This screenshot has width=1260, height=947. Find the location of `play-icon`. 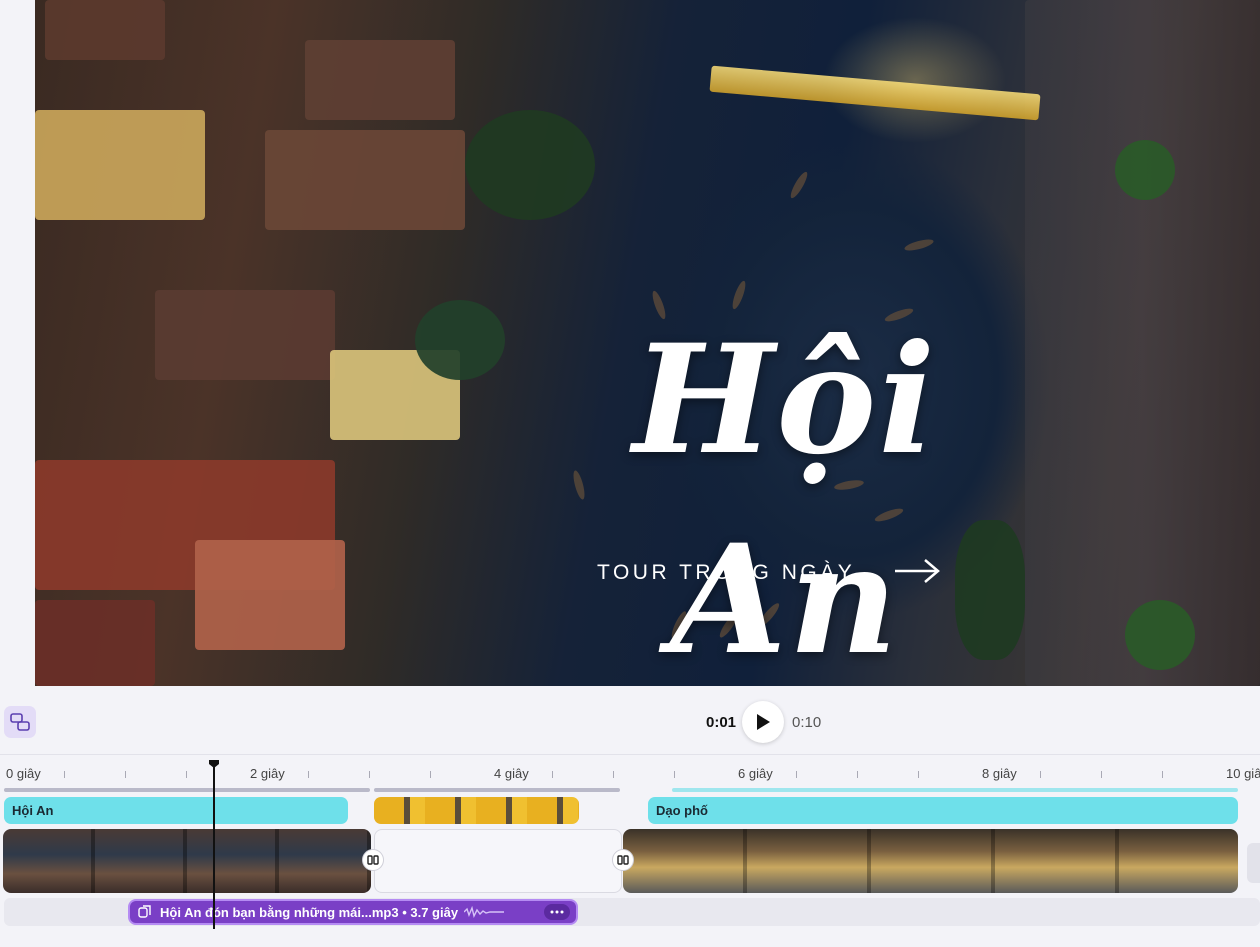

play-icon is located at coordinates (763, 722).